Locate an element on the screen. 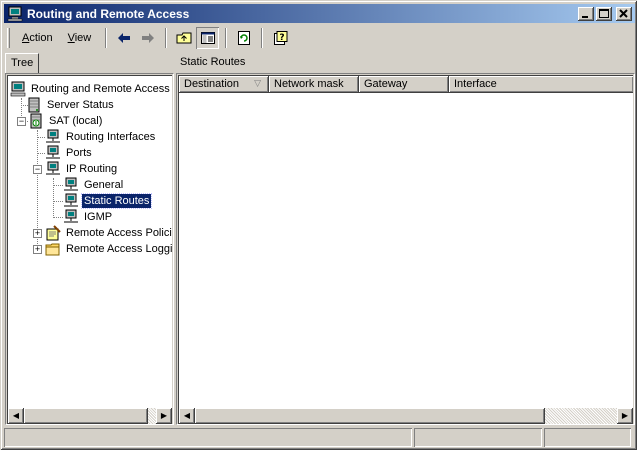 The height and width of the screenshot is (450, 637). tree-node-general: General is located at coordinates (94, 185).